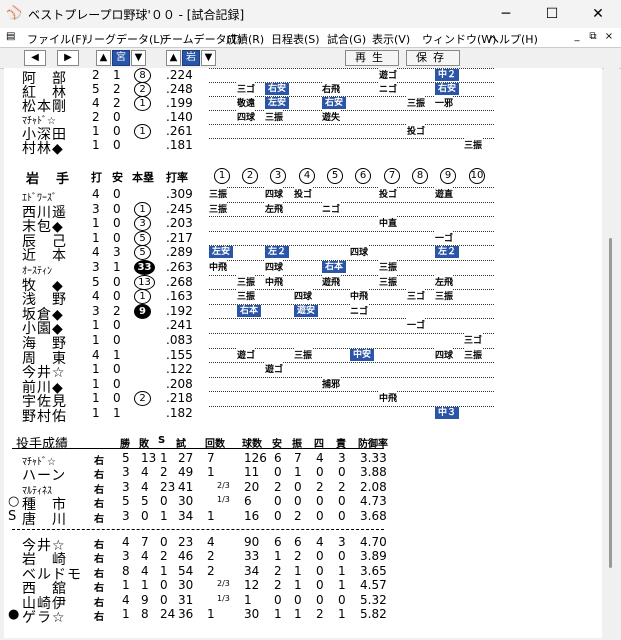 The width and height of the screenshot is (621, 640). What do you see at coordinates (598, 14) in the screenshot?
I see `close-button: ✕` at bounding box center [598, 14].